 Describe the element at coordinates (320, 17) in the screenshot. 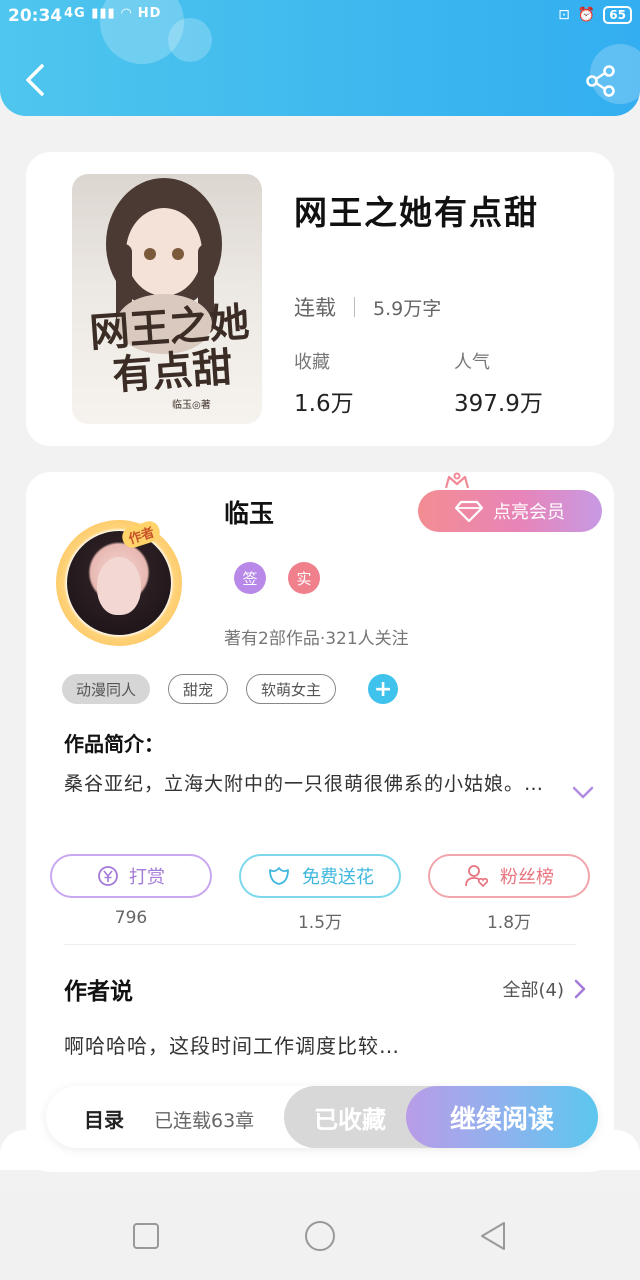

I see `status-bar: 20:34 4G ▮▮▮ ◠ HD ⊡ ⏰ 65` at that location.